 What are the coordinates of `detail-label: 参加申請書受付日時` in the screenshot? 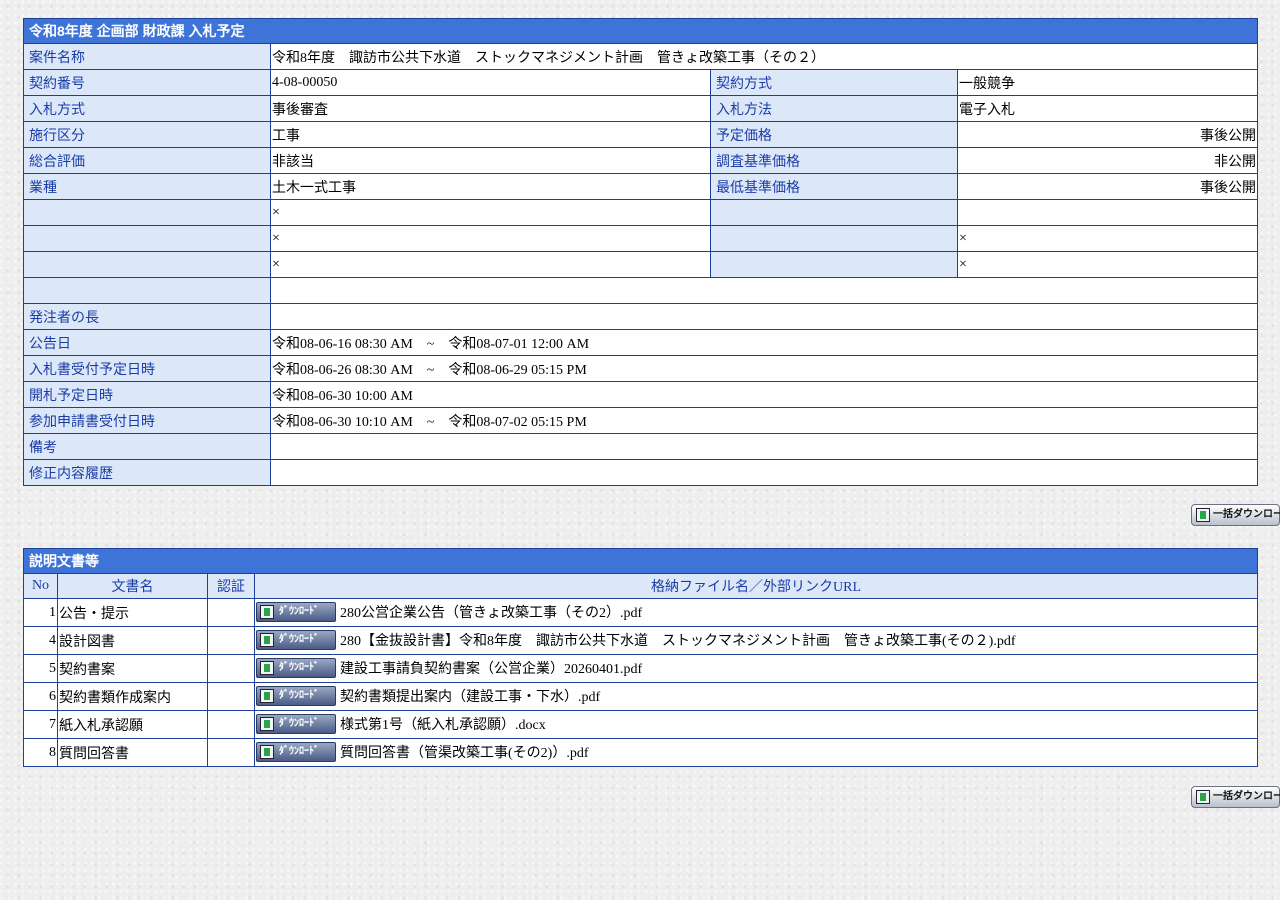 It's located at (147, 420).